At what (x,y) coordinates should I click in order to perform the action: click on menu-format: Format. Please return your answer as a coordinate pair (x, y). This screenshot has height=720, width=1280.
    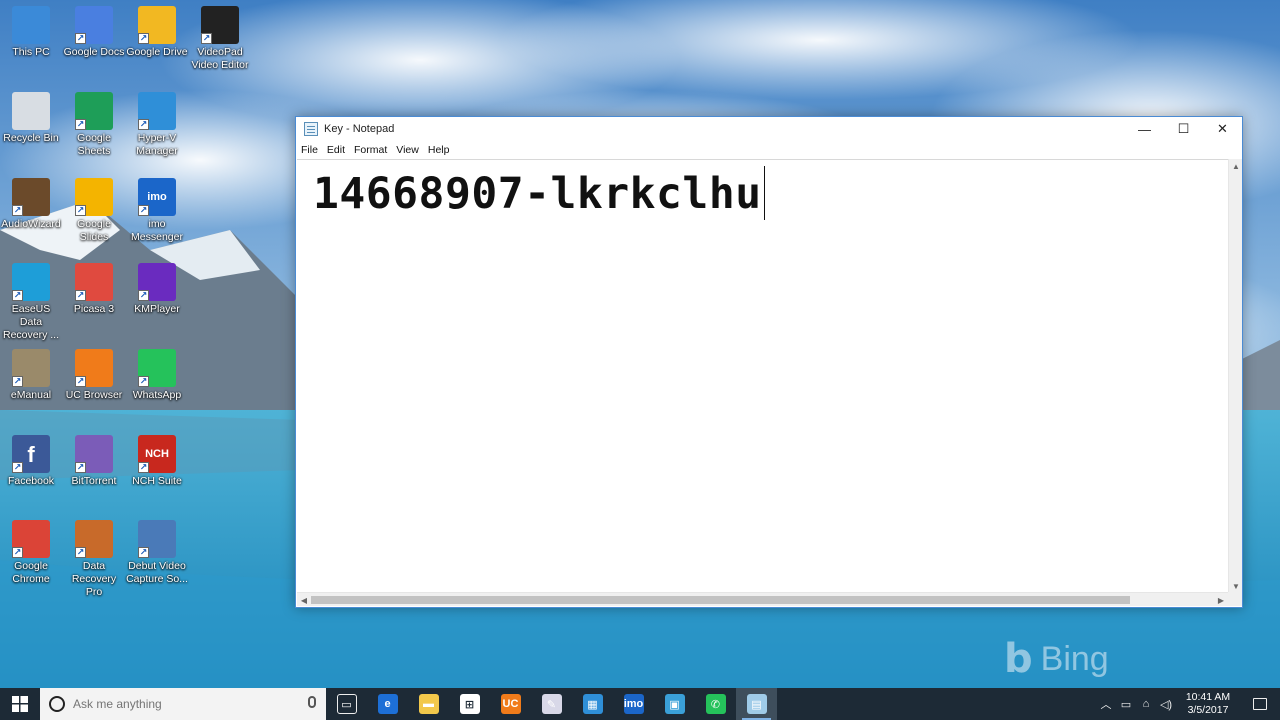
    Looking at the image, I should click on (373, 150).